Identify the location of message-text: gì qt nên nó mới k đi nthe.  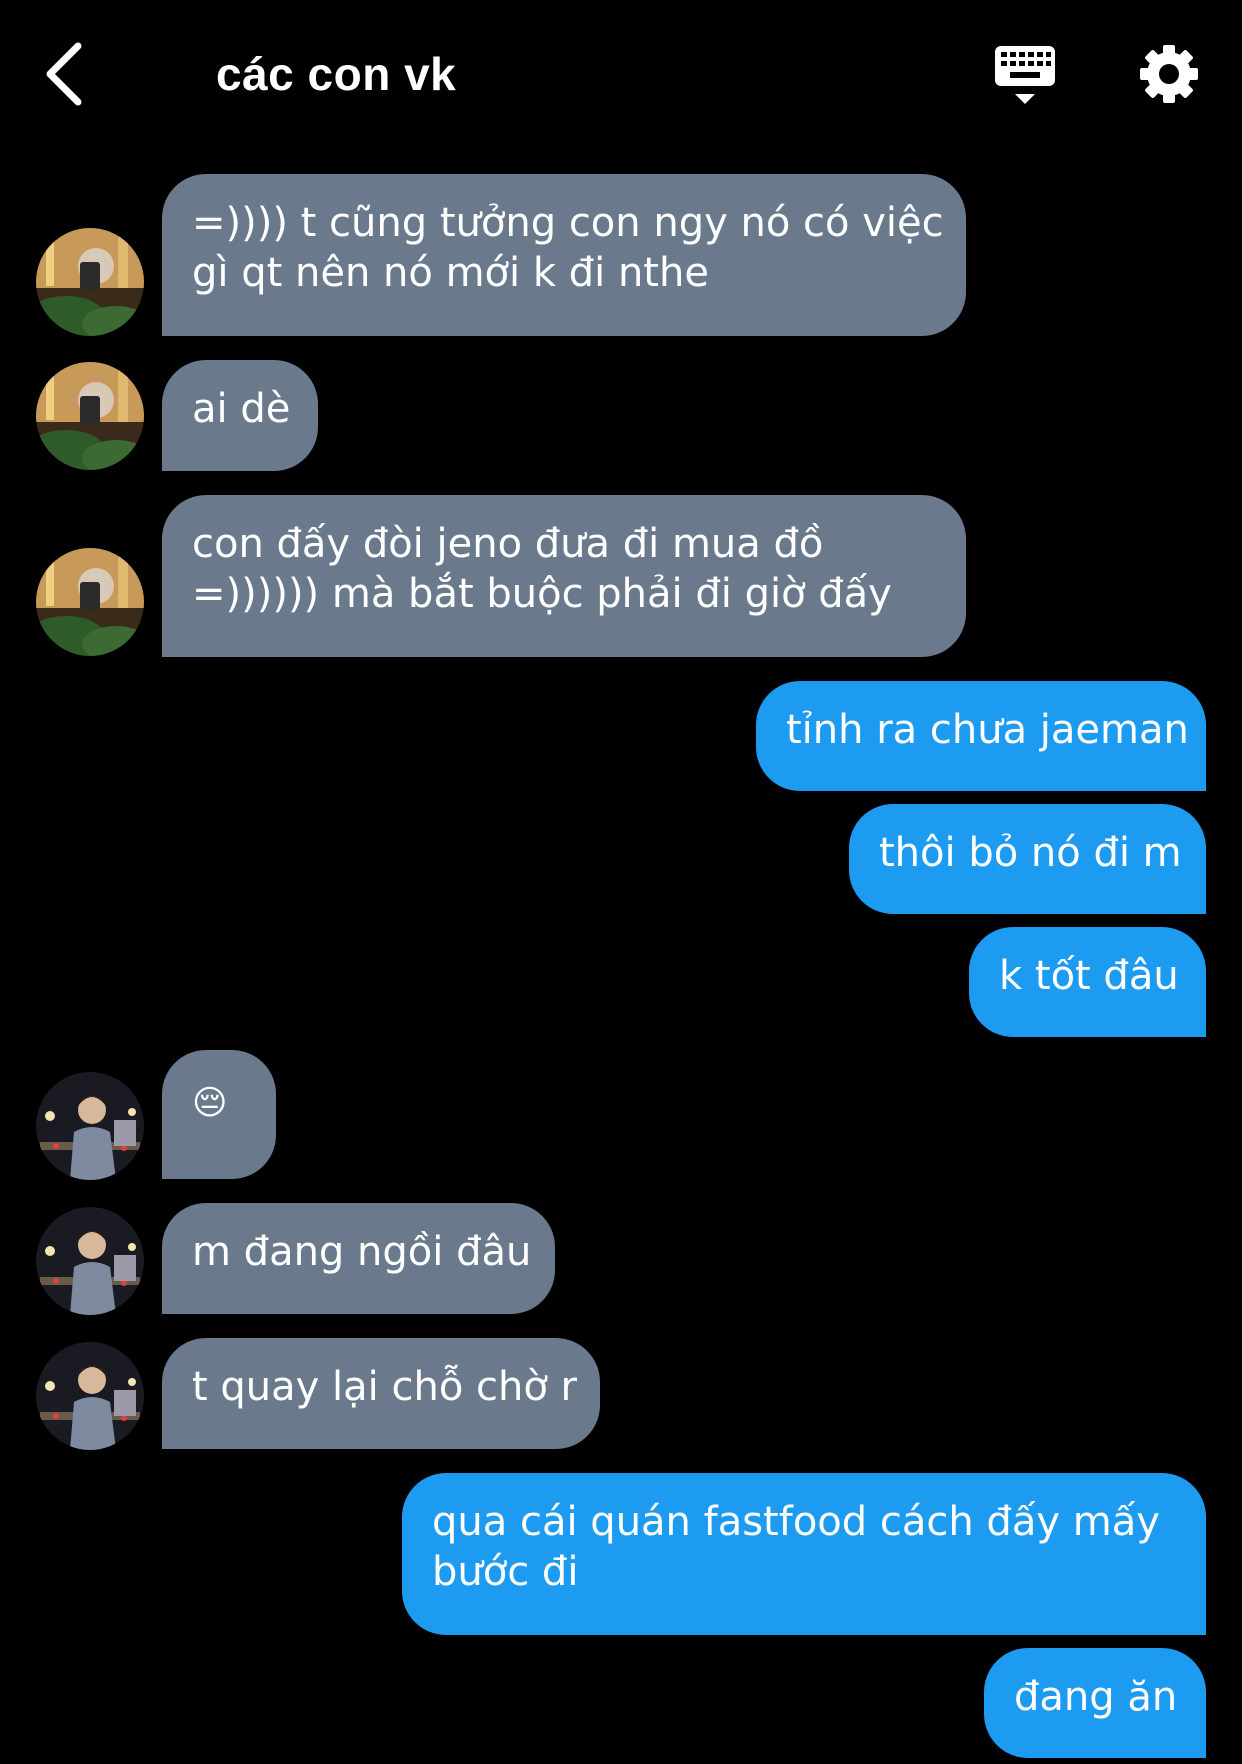
(450, 273).